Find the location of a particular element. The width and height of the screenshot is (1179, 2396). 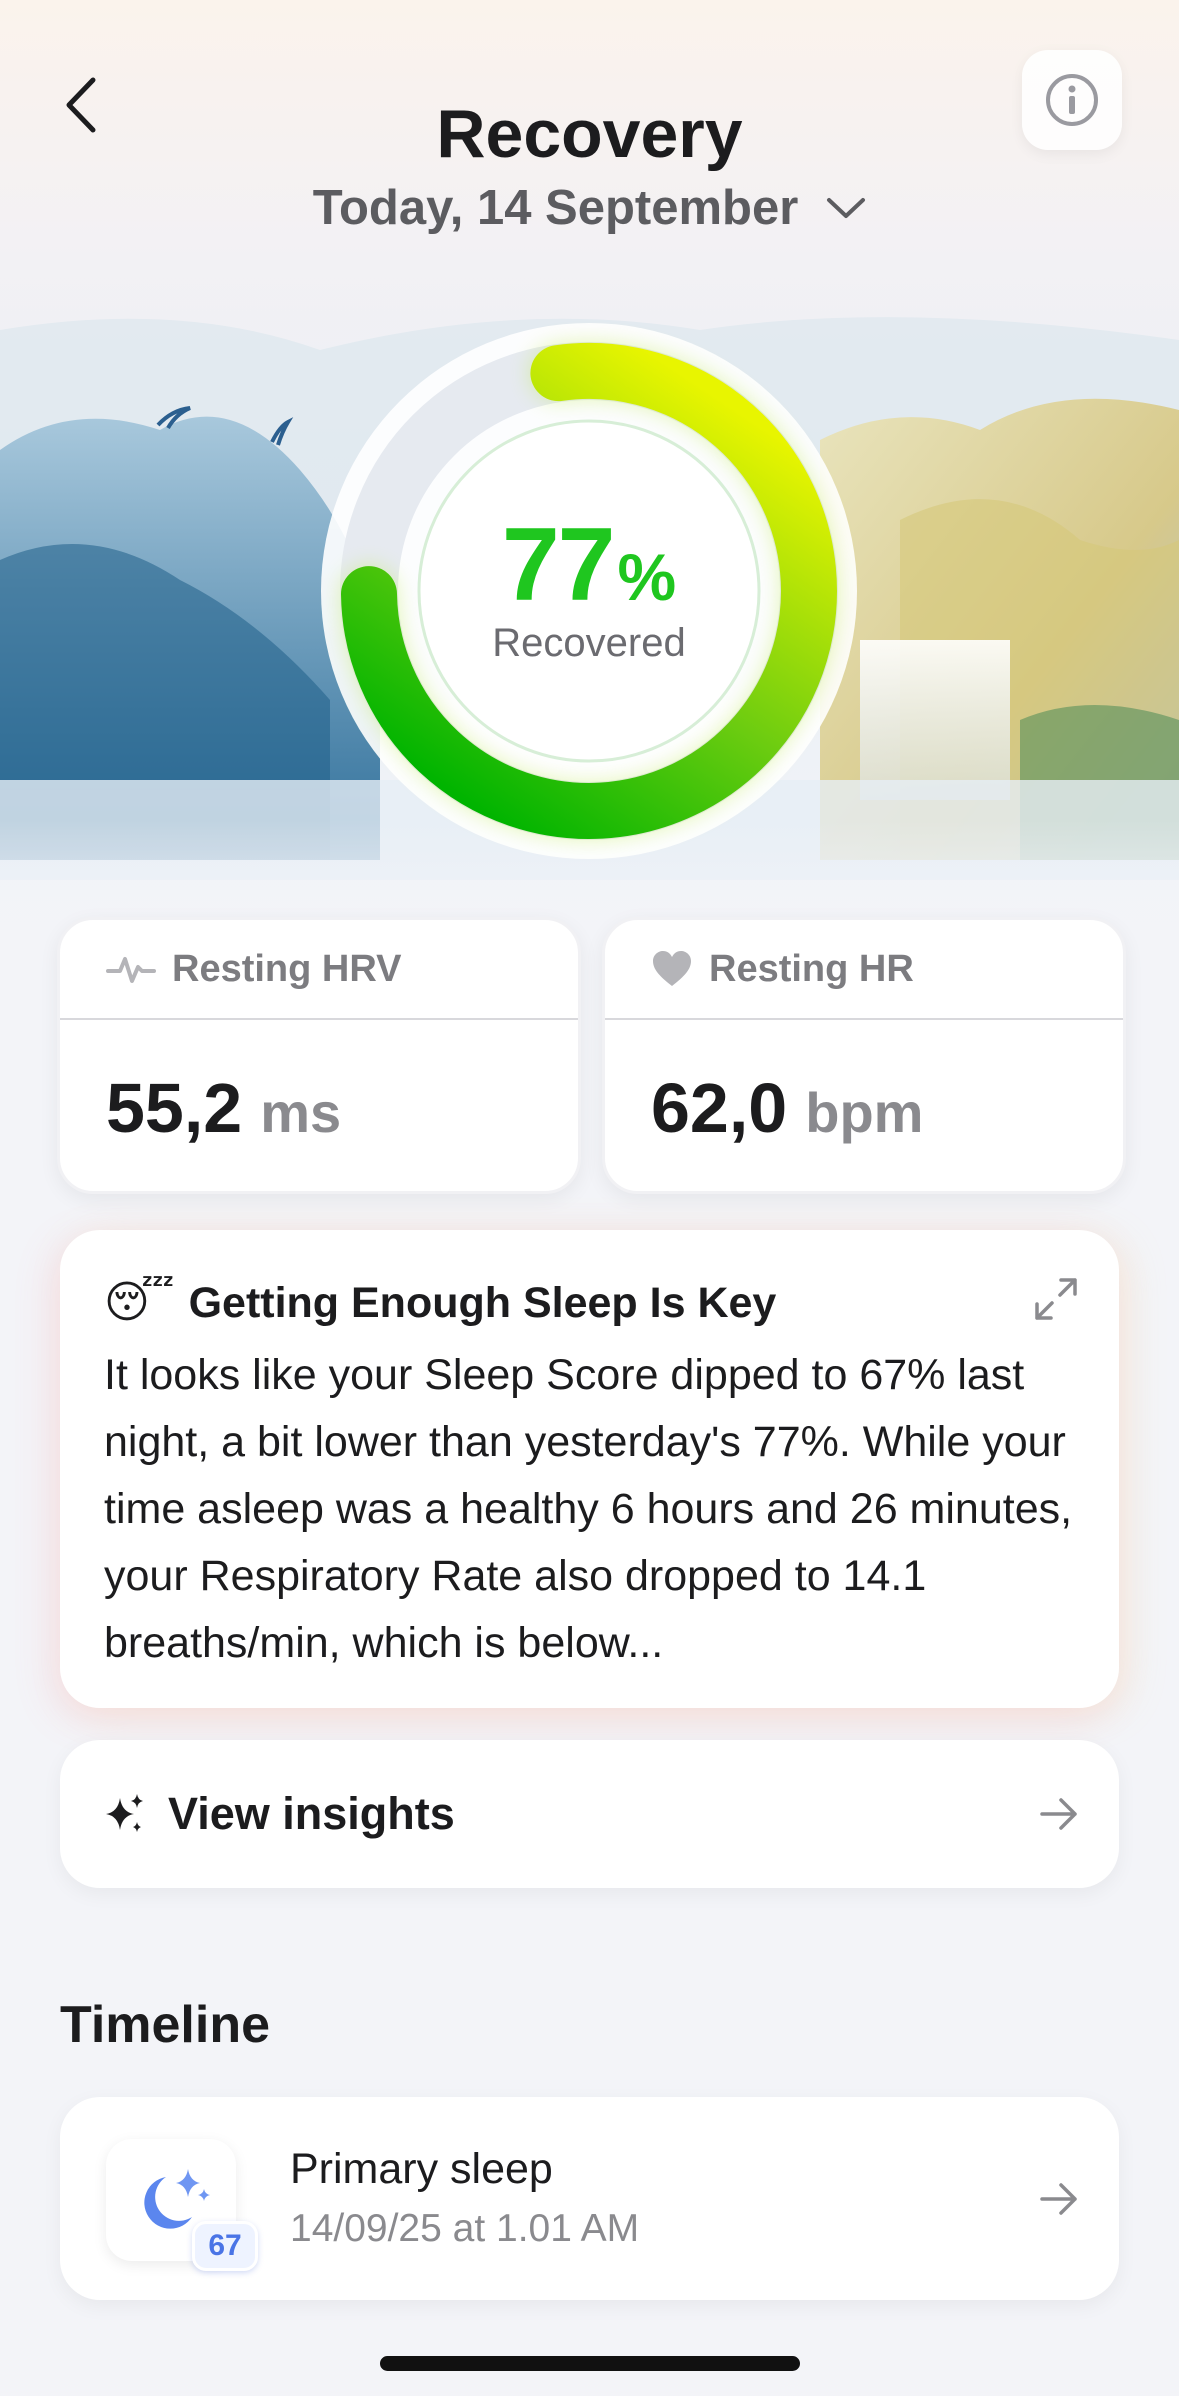

recovery-ring: 77 % Recovered is located at coordinates (589, 591).